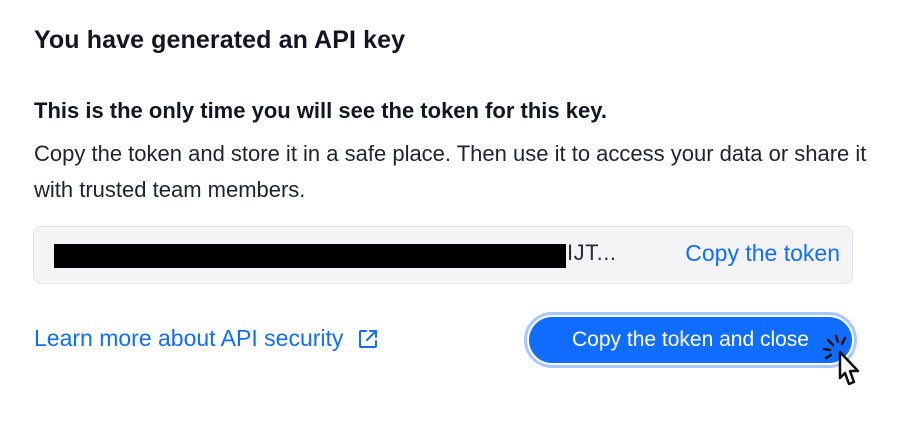 This screenshot has height=428, width=900. Describe the element at coordinates (310, 256) in the screenshot. I see `token-redaction` at that location.